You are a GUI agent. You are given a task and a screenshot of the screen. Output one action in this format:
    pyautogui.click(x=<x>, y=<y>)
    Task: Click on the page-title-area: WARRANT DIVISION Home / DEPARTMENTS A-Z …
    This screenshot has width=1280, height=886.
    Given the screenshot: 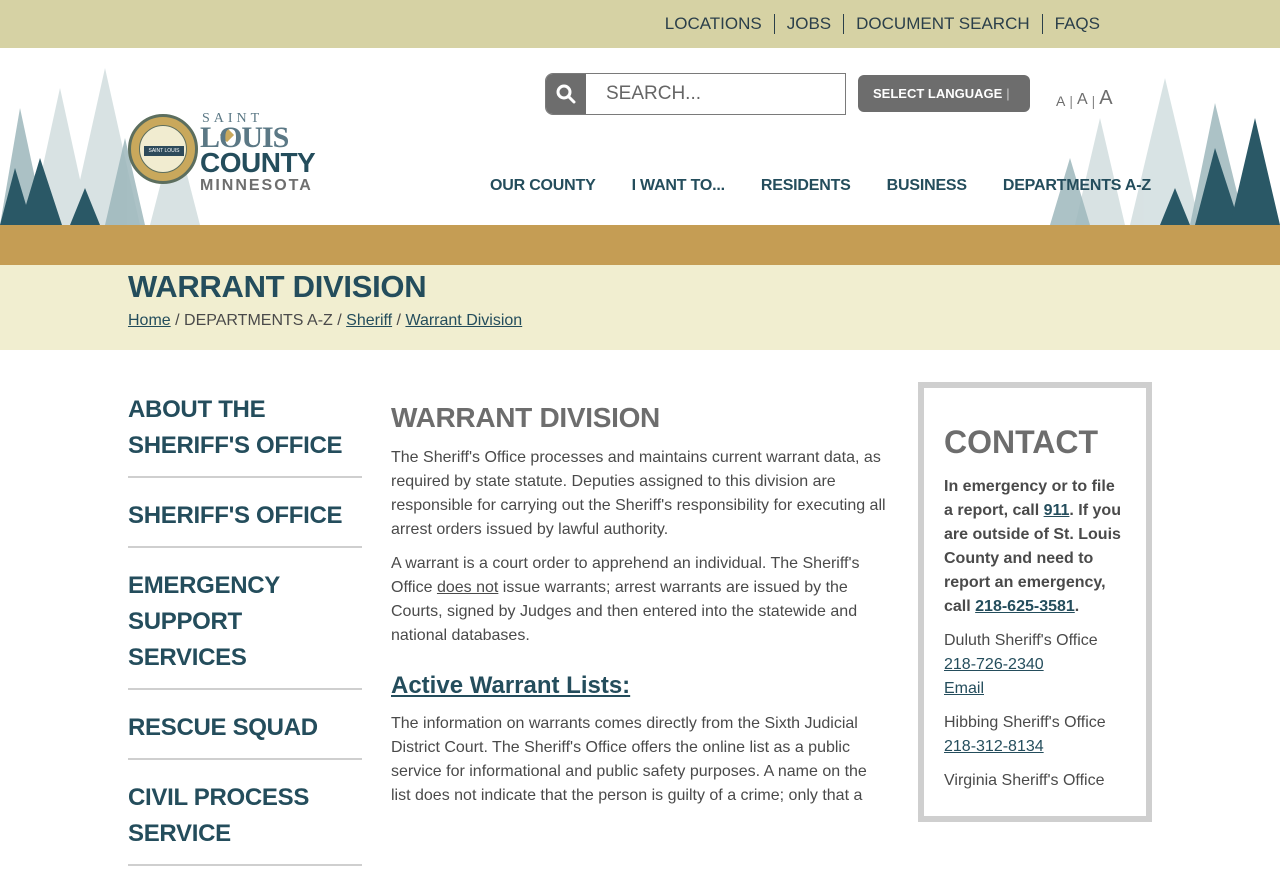 What is the action you would take?
    pyautogui.click(x=640, y=307)
    